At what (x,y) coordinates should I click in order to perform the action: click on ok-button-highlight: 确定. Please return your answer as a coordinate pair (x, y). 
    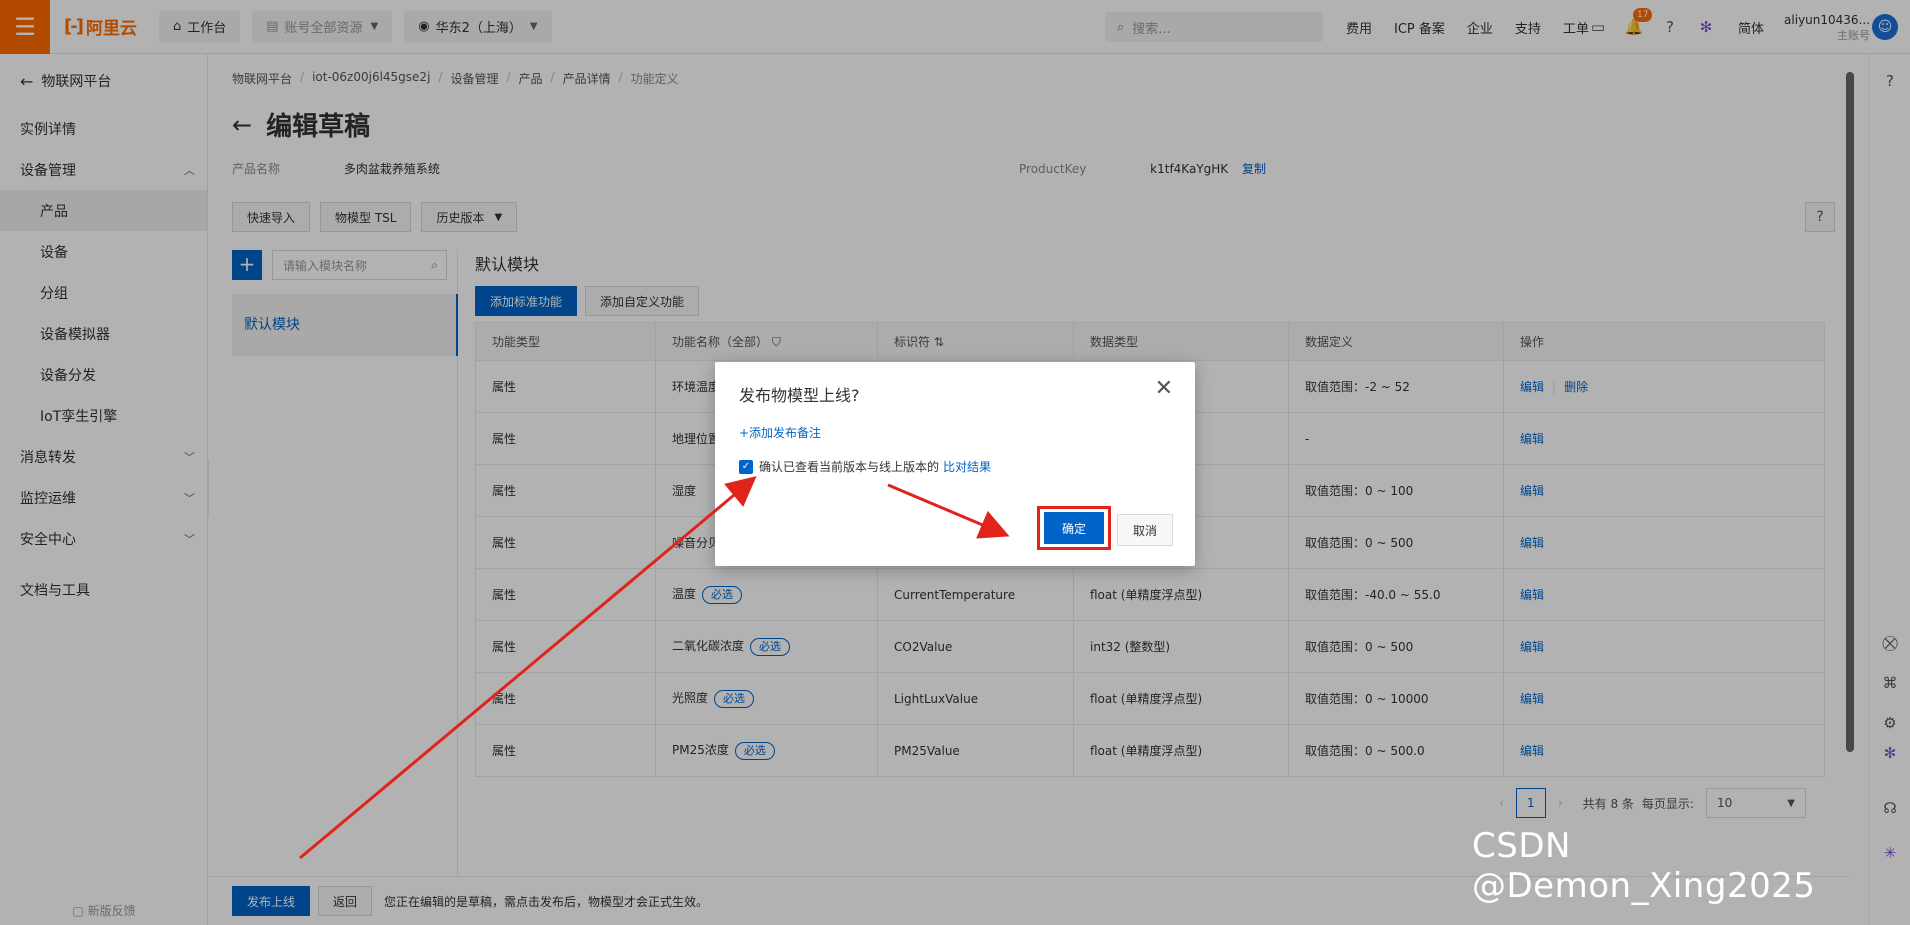
    Looking at the image, I should click on (1074, 528).